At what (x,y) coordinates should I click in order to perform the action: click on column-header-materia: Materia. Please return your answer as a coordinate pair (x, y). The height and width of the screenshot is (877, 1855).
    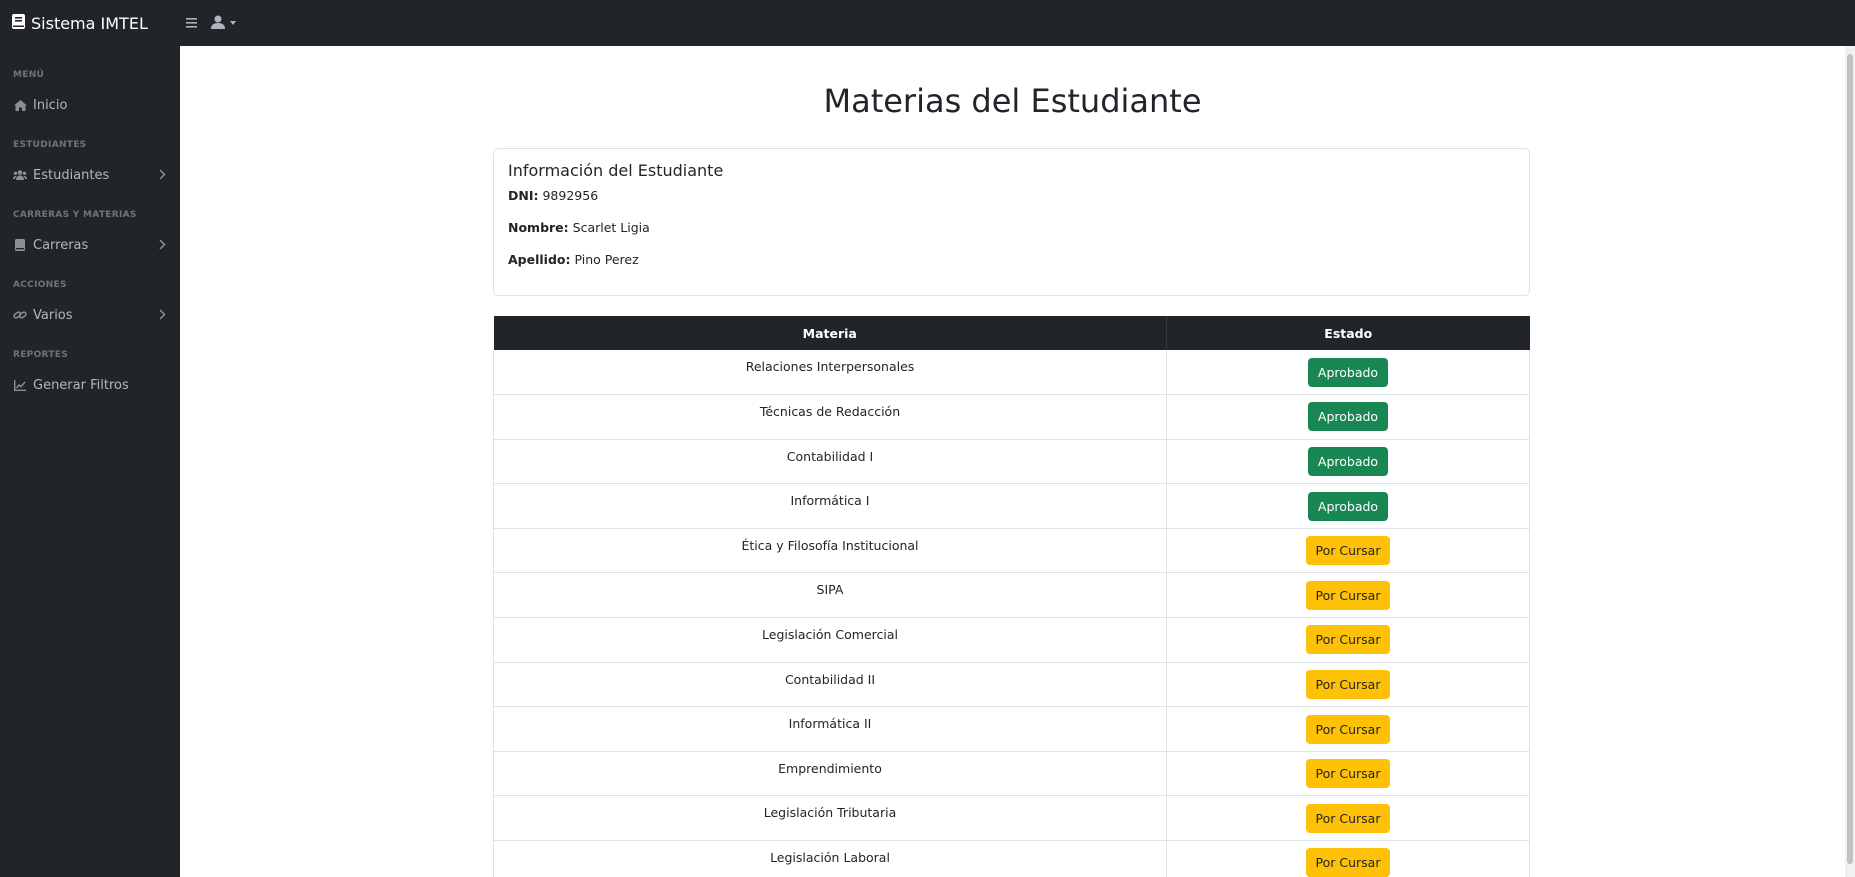
    Looking at the image, I should click on (830, 333).